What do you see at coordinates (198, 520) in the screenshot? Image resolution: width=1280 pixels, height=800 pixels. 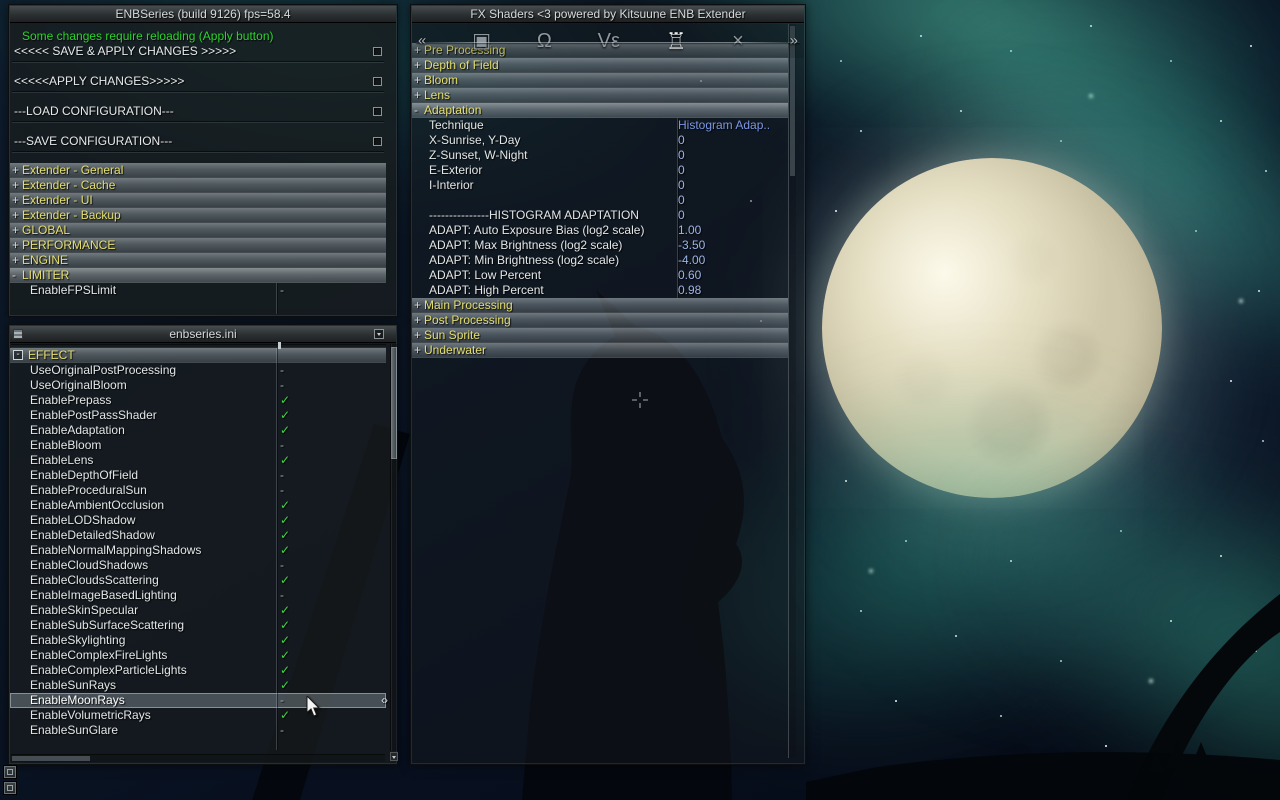 I see `effect-toggle-row: EnableLODShadow ✓` at bounding box center [198, 520].